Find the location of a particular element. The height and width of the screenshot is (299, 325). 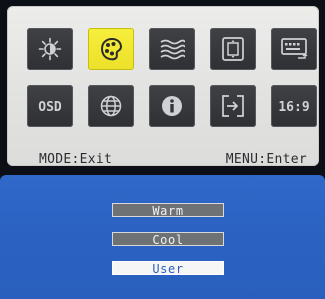

brightness-icon is located at coordinates (50, 49).